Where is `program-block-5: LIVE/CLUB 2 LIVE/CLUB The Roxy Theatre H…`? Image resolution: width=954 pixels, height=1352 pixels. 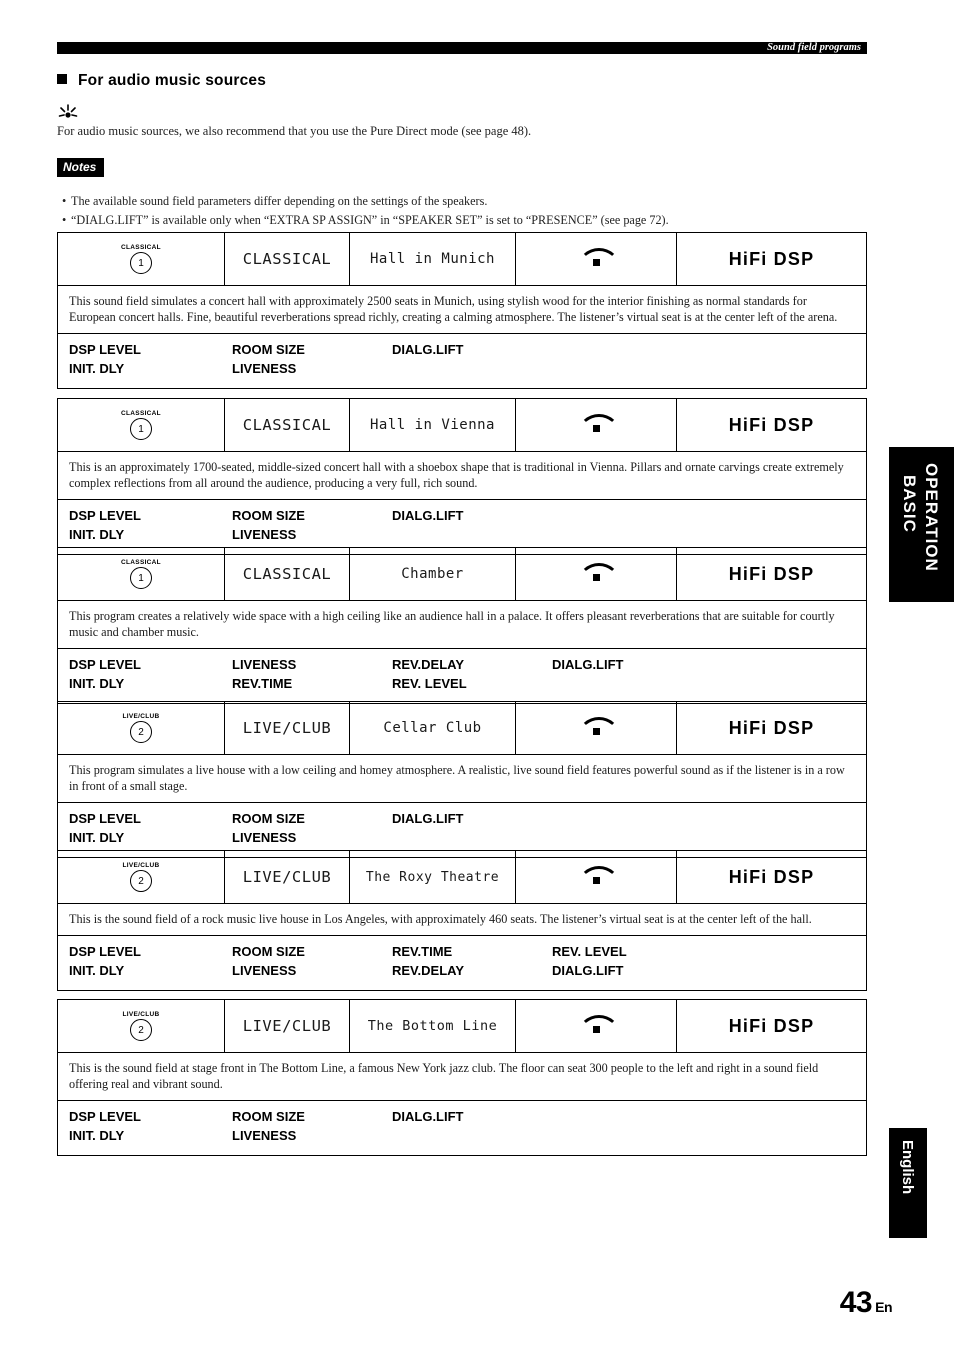
program-block-5: LIVE/CLUB 2 LIVE/CLUB The Roxy Theatre H… is located at coordinates (462, 920).